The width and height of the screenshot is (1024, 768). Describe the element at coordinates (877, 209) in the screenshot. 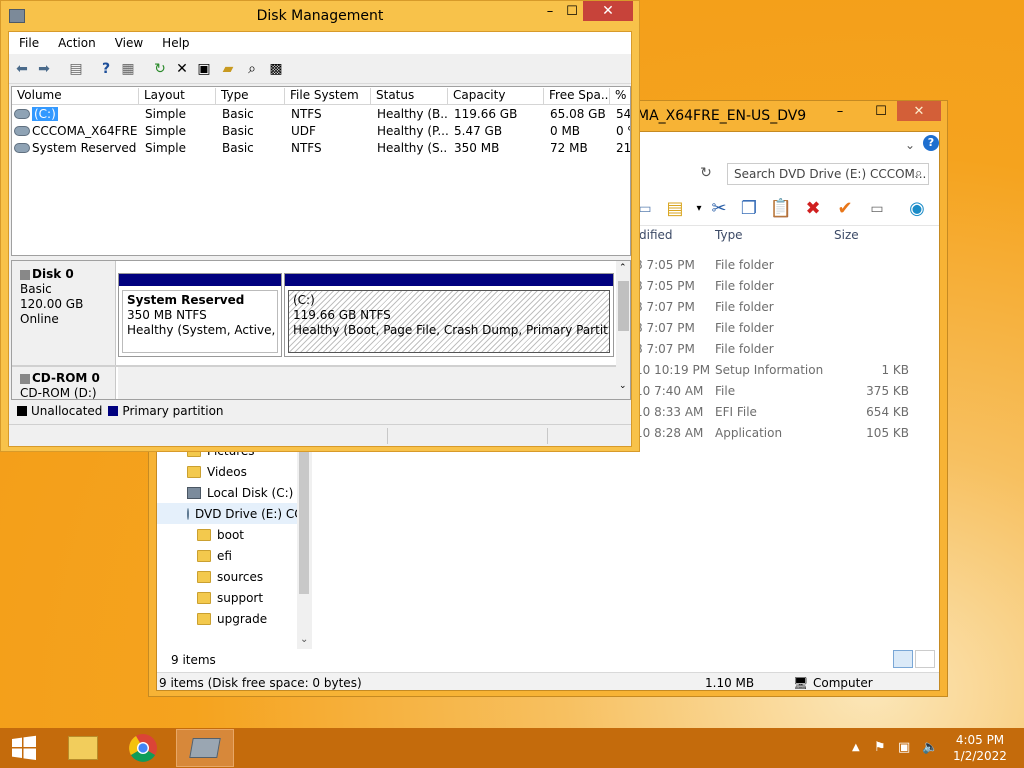

I see `rename-icon: ▭` at that location.